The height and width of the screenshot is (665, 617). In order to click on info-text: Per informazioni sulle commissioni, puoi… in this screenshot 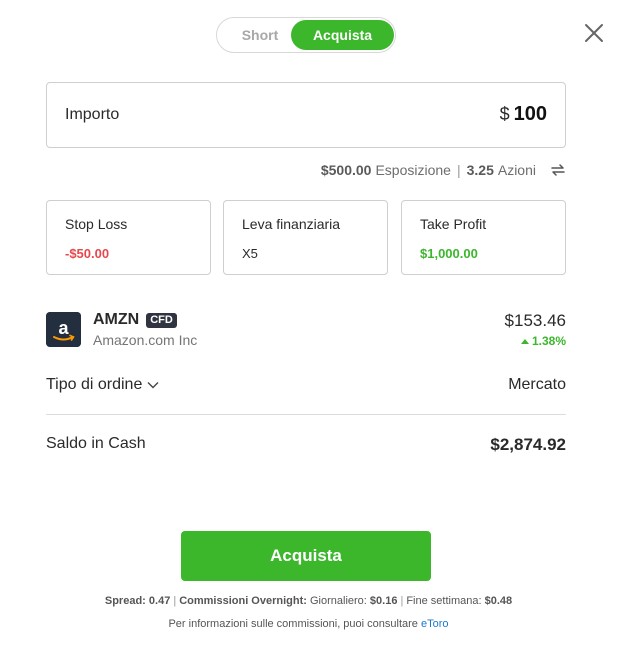, I will do `click(293, 624)`.